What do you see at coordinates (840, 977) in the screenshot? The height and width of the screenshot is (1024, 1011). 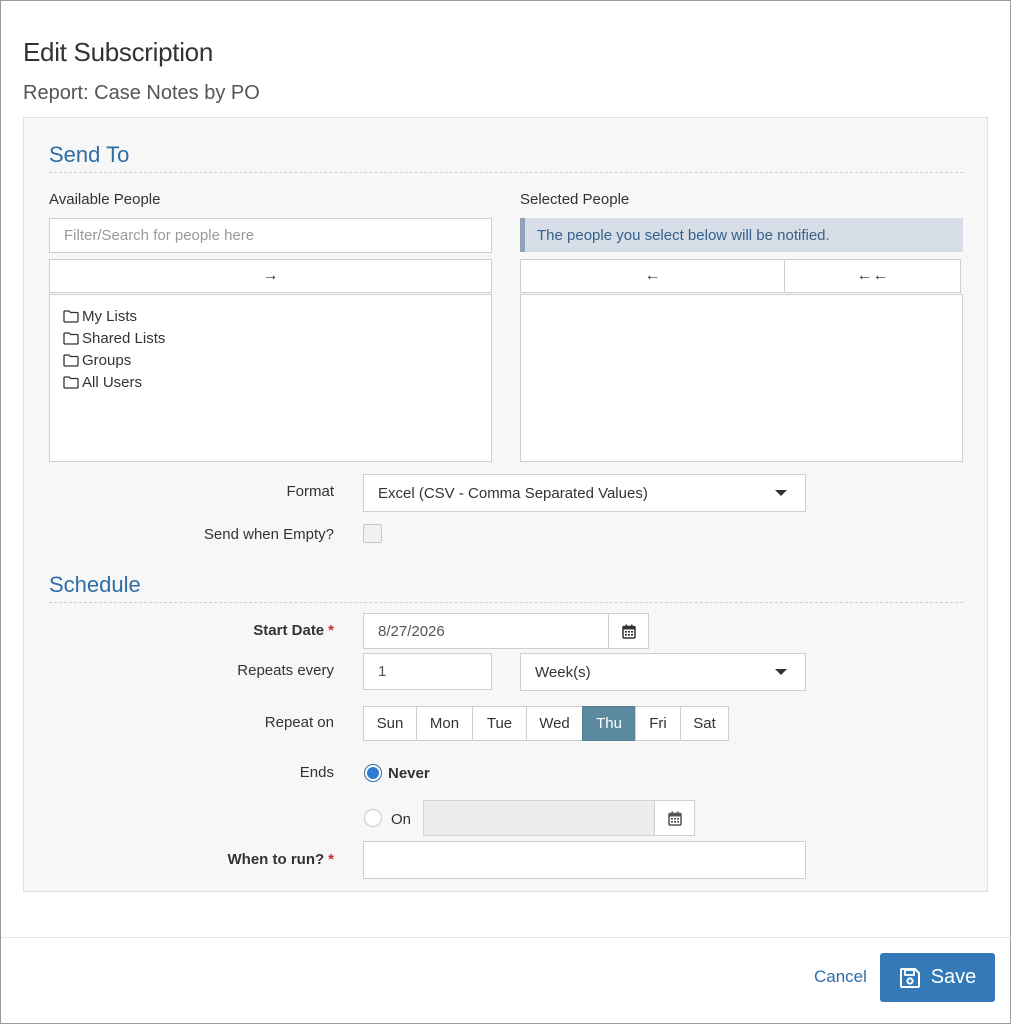 I see `cancel-button: Cancel` at bounding box center [840, 977].